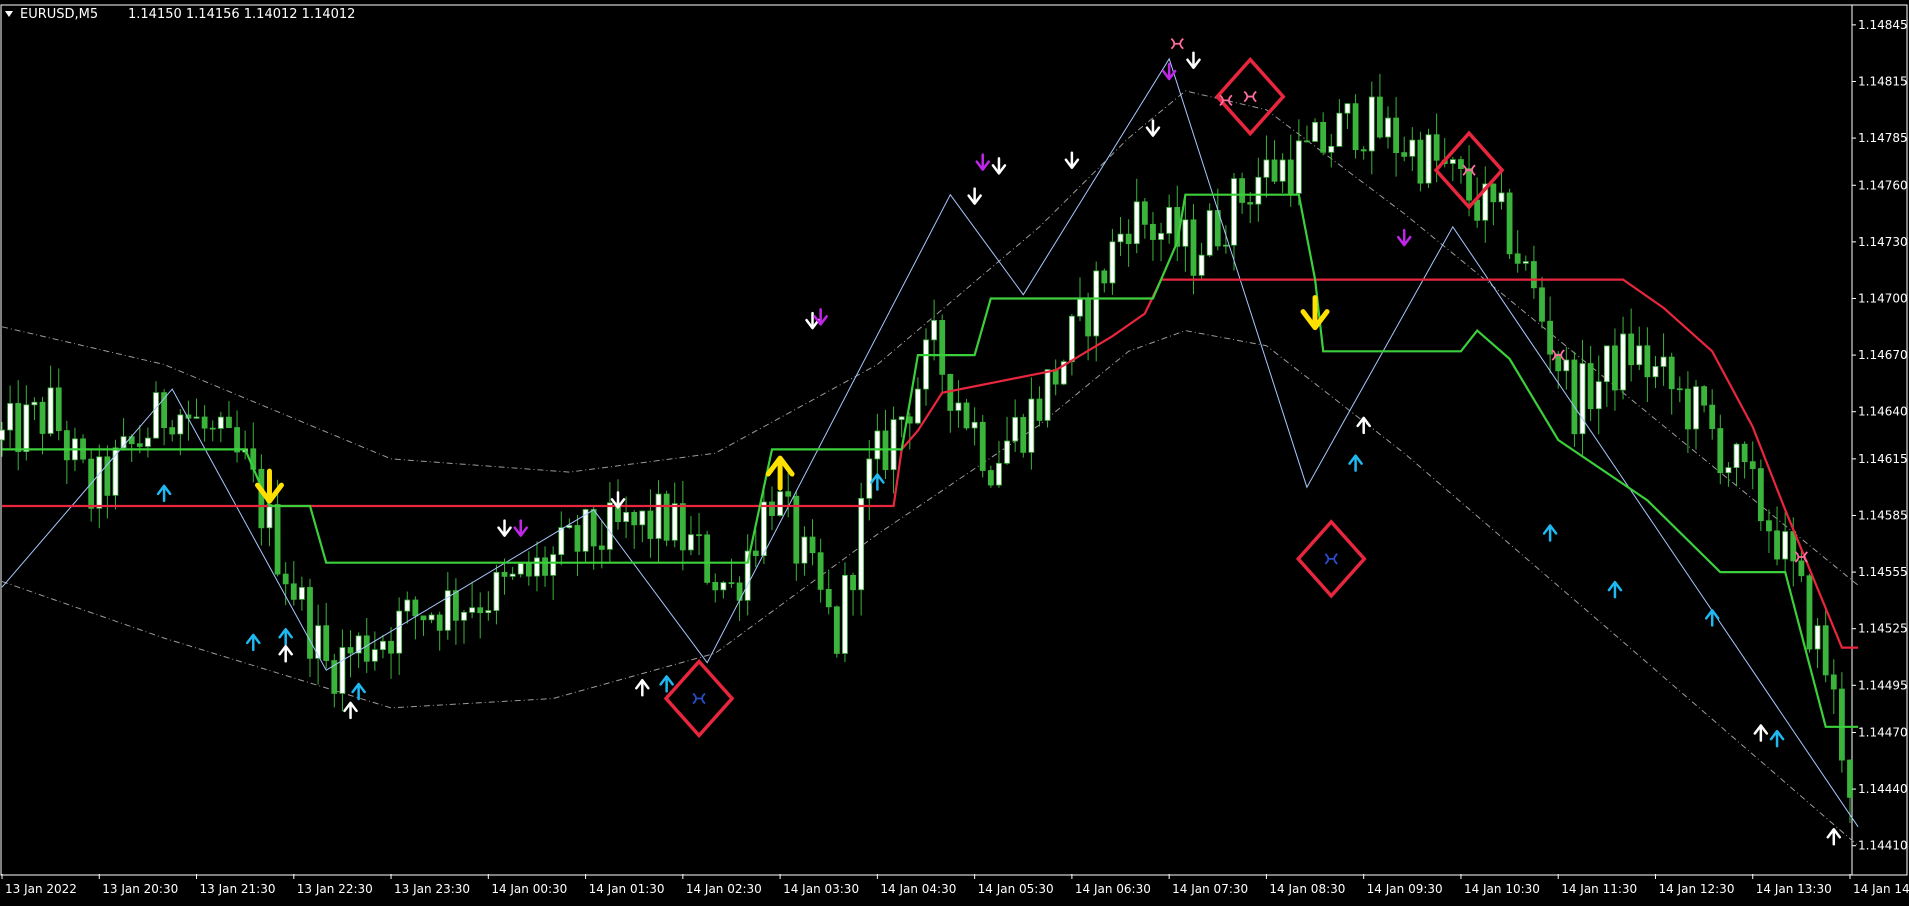  I want to click on time-tick-label: 14 Jan 01:30, so click(627, 889).